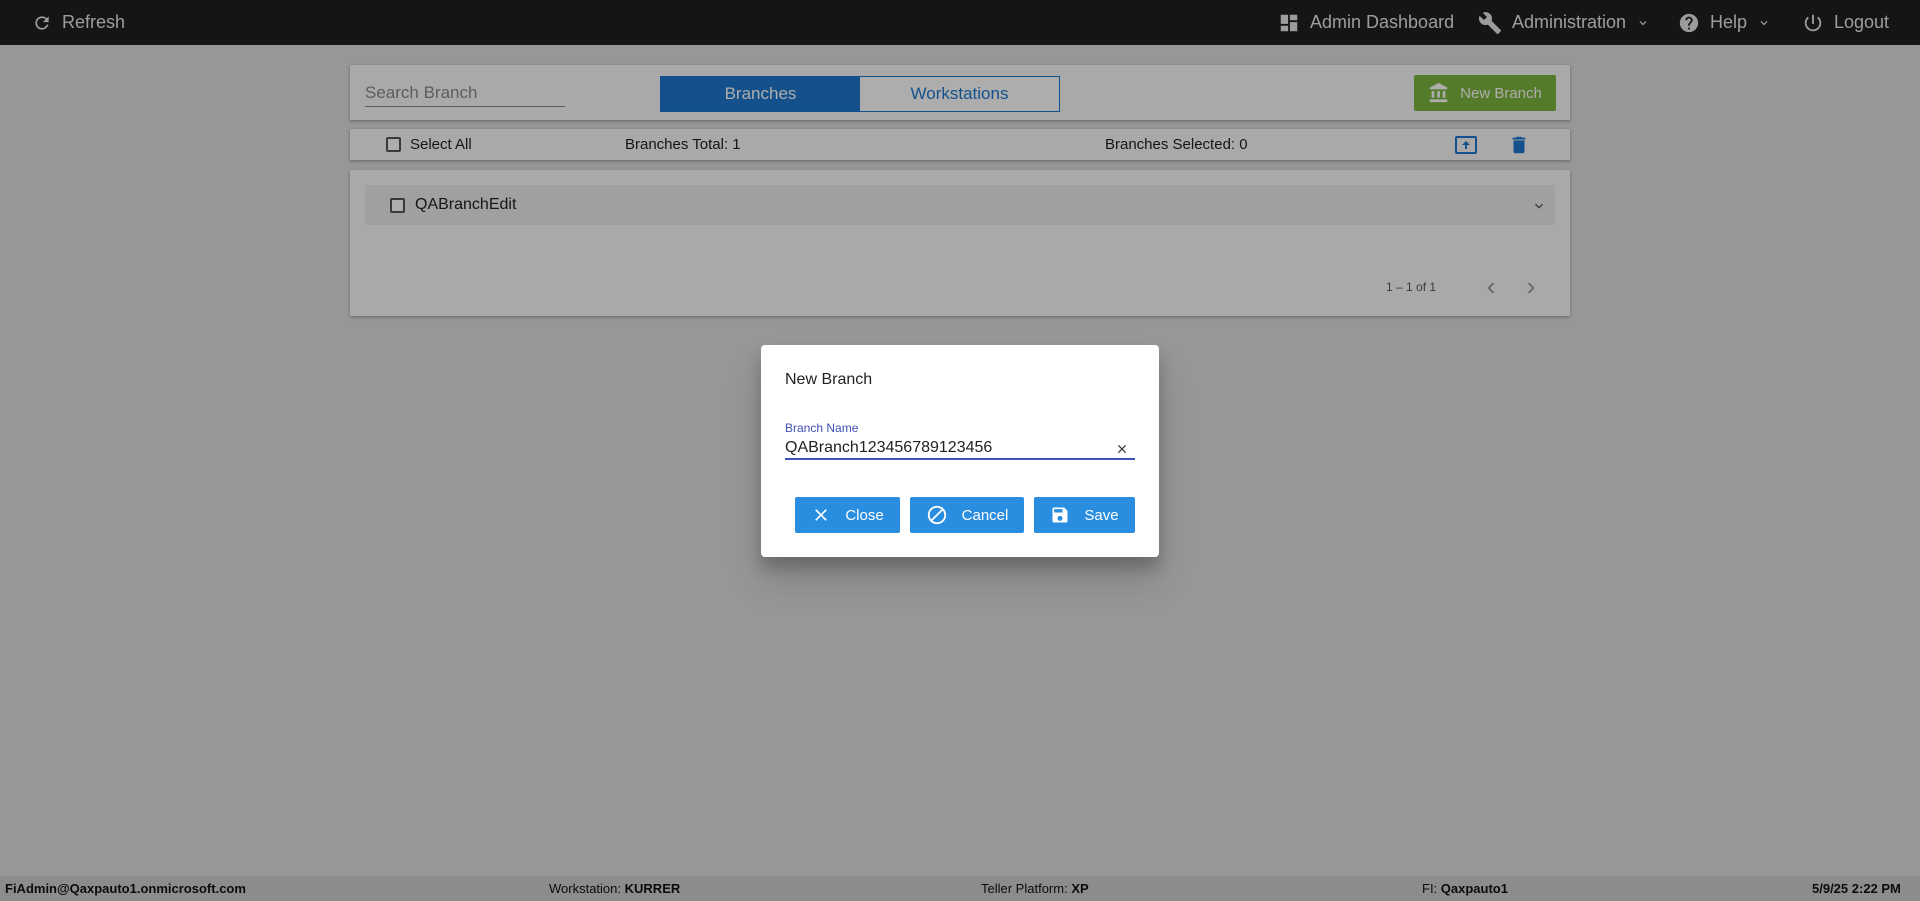 The height and width of the screenshot is (901, 1920). I want to click on cancel-button: Cancel, so click(967, 515).